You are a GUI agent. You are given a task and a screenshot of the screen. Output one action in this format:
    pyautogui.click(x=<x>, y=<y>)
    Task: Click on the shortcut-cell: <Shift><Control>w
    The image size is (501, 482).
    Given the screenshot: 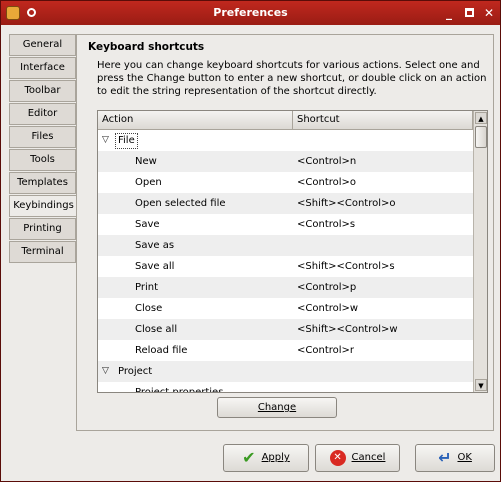 What is the action you would take?
    pyautogui.click(x=347, y=329)
    